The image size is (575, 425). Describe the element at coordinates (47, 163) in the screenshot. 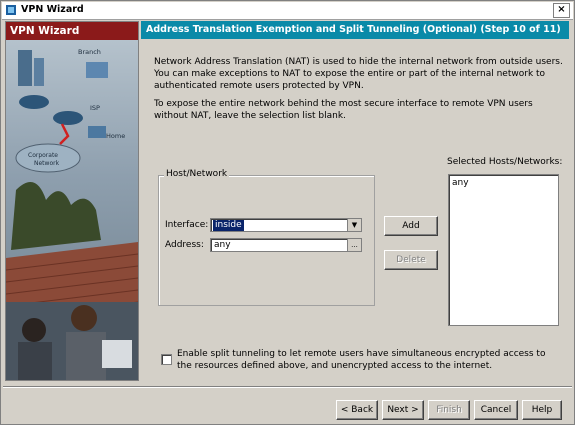

I see `network-label: Network` at that location.